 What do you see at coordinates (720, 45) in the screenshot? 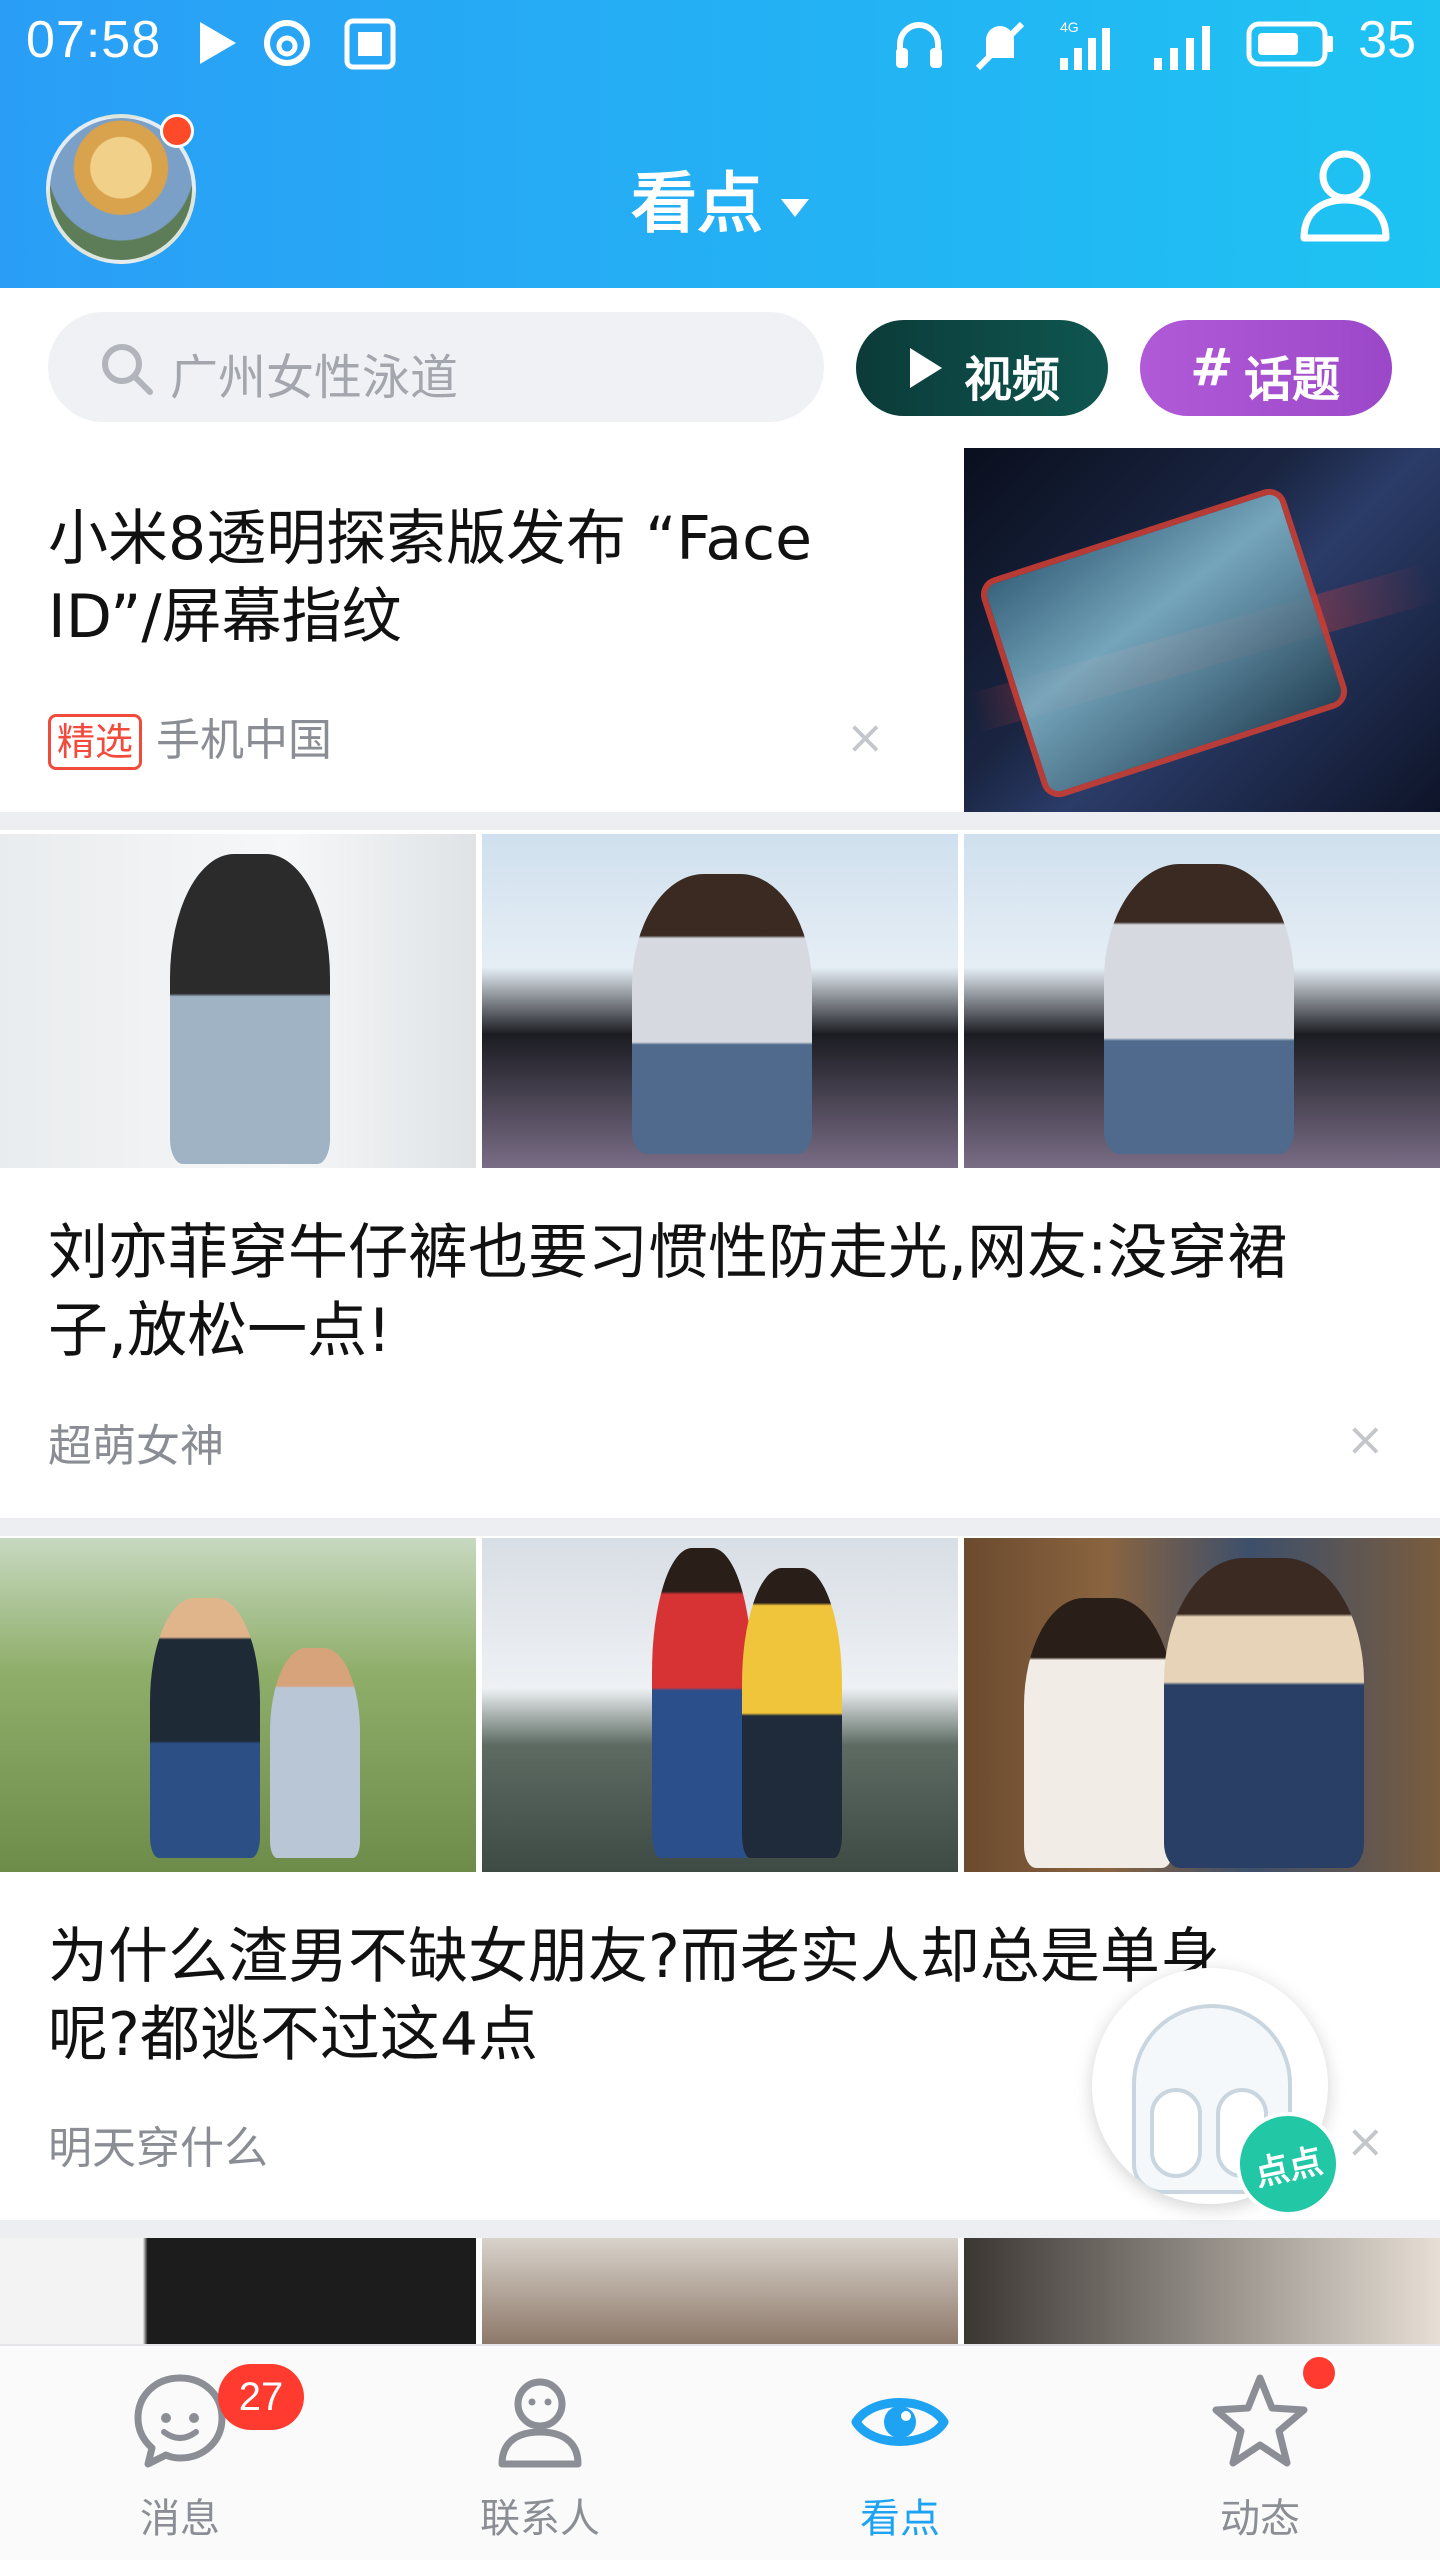
I see `status-bar: 07:58 4G 35` at bounding box center [720, 45].